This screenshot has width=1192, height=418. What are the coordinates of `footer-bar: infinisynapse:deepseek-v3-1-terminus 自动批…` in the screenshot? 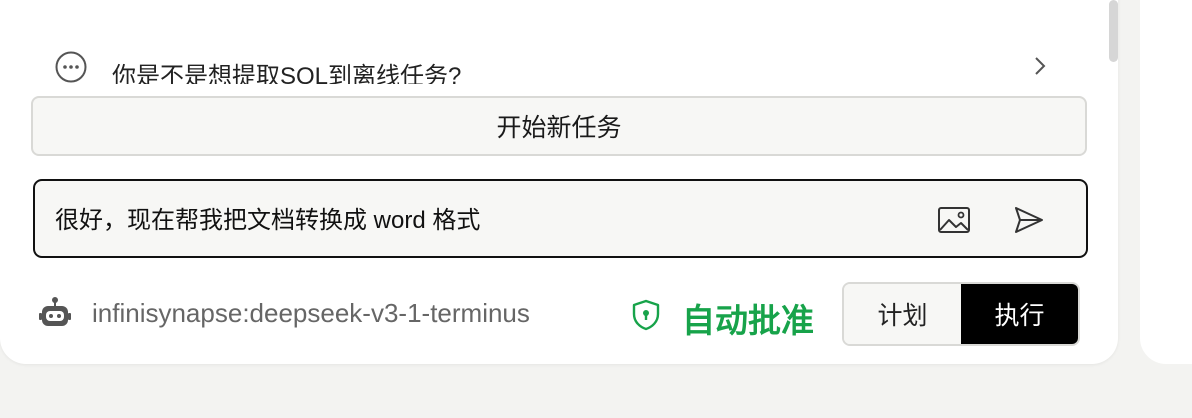 It's located at (559, 314).